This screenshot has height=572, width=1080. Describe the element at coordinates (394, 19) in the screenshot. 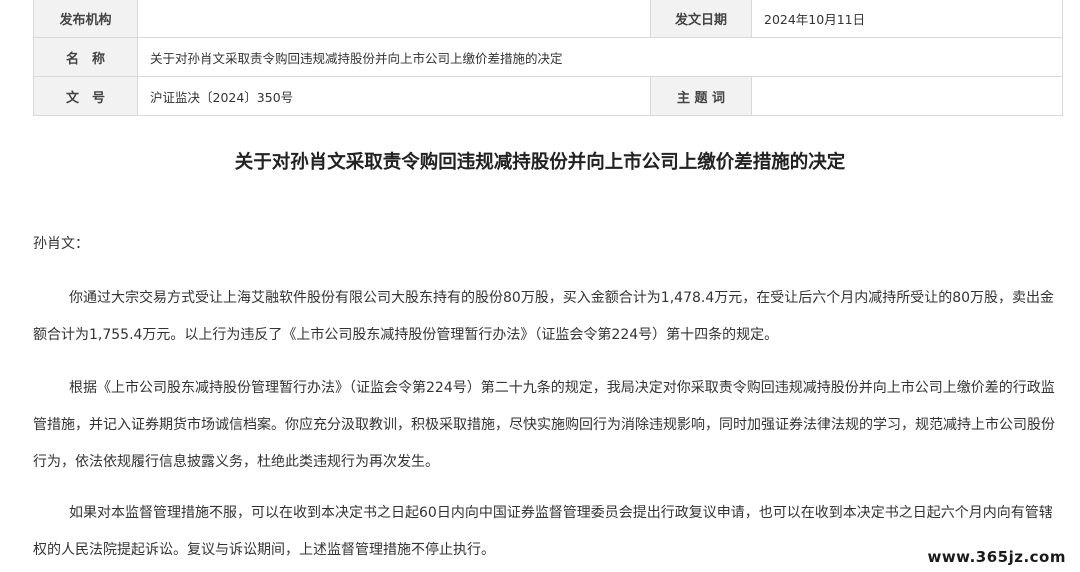

I see `publisher-value` at that location.